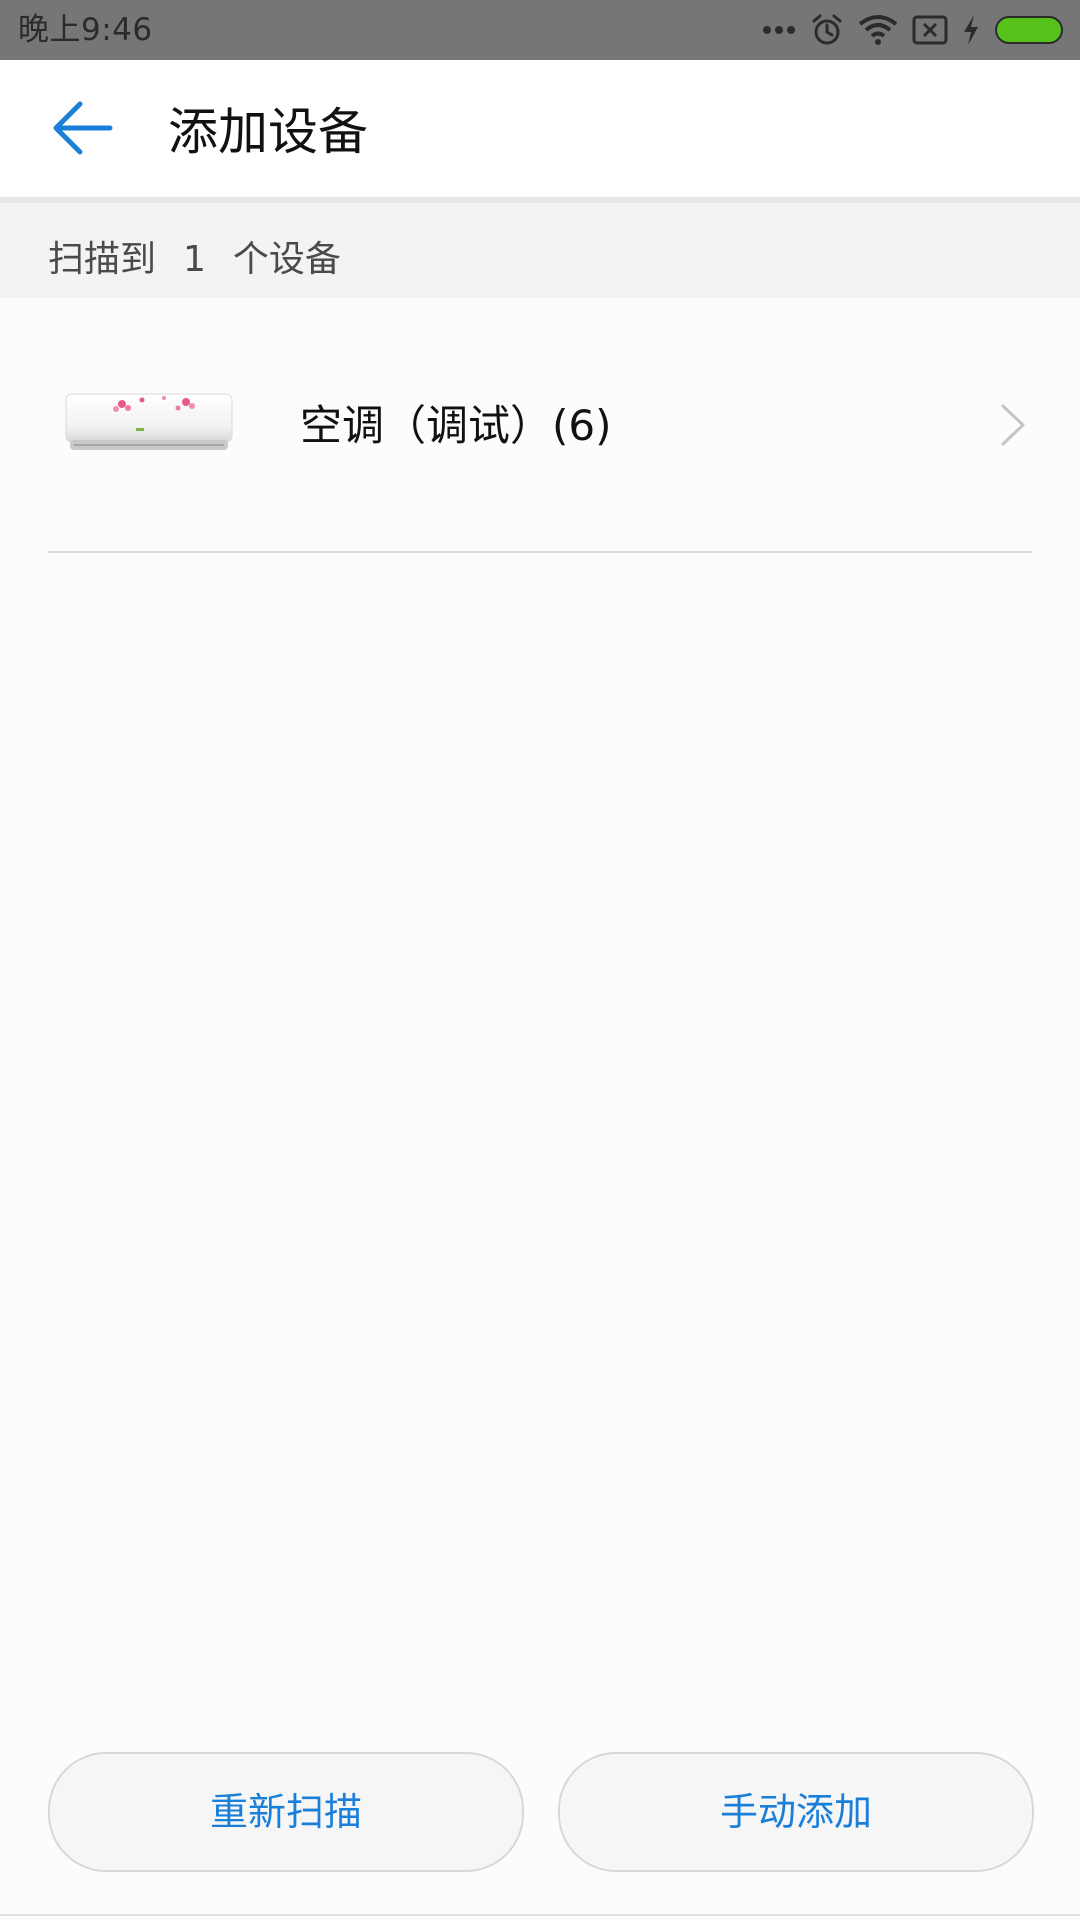  What do you see at coordinates (779, 30) in the screenshot?
I see `more-dots-icon` at bounding box center [779, 30].